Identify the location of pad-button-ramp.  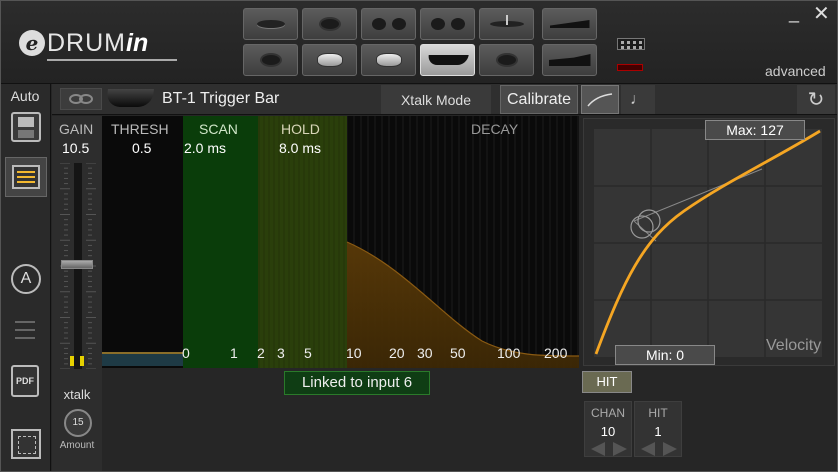
(569, 24).